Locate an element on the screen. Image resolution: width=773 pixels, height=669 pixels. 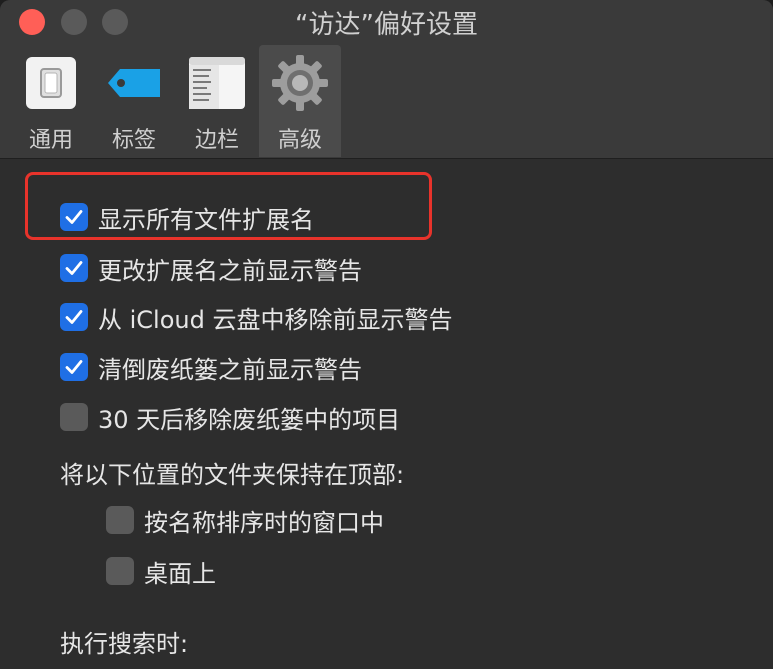
window-title: “访达”偏好设置 is located at coordinates (386, 25).